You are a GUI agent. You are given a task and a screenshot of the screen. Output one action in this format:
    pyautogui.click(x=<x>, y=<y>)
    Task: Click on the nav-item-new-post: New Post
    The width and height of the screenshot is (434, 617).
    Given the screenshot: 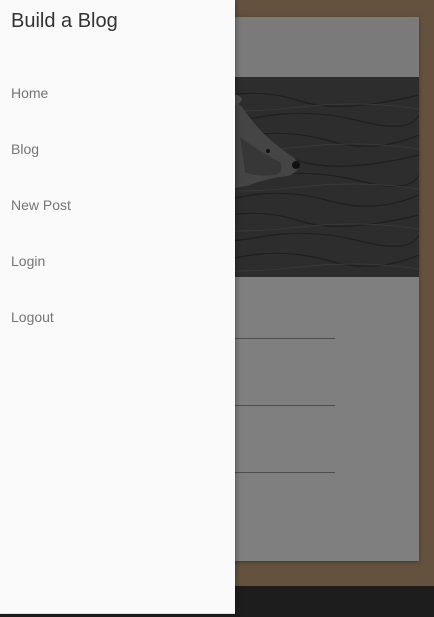 What is the action you would take?
    pyautogui.click(x=117, y=205)
    